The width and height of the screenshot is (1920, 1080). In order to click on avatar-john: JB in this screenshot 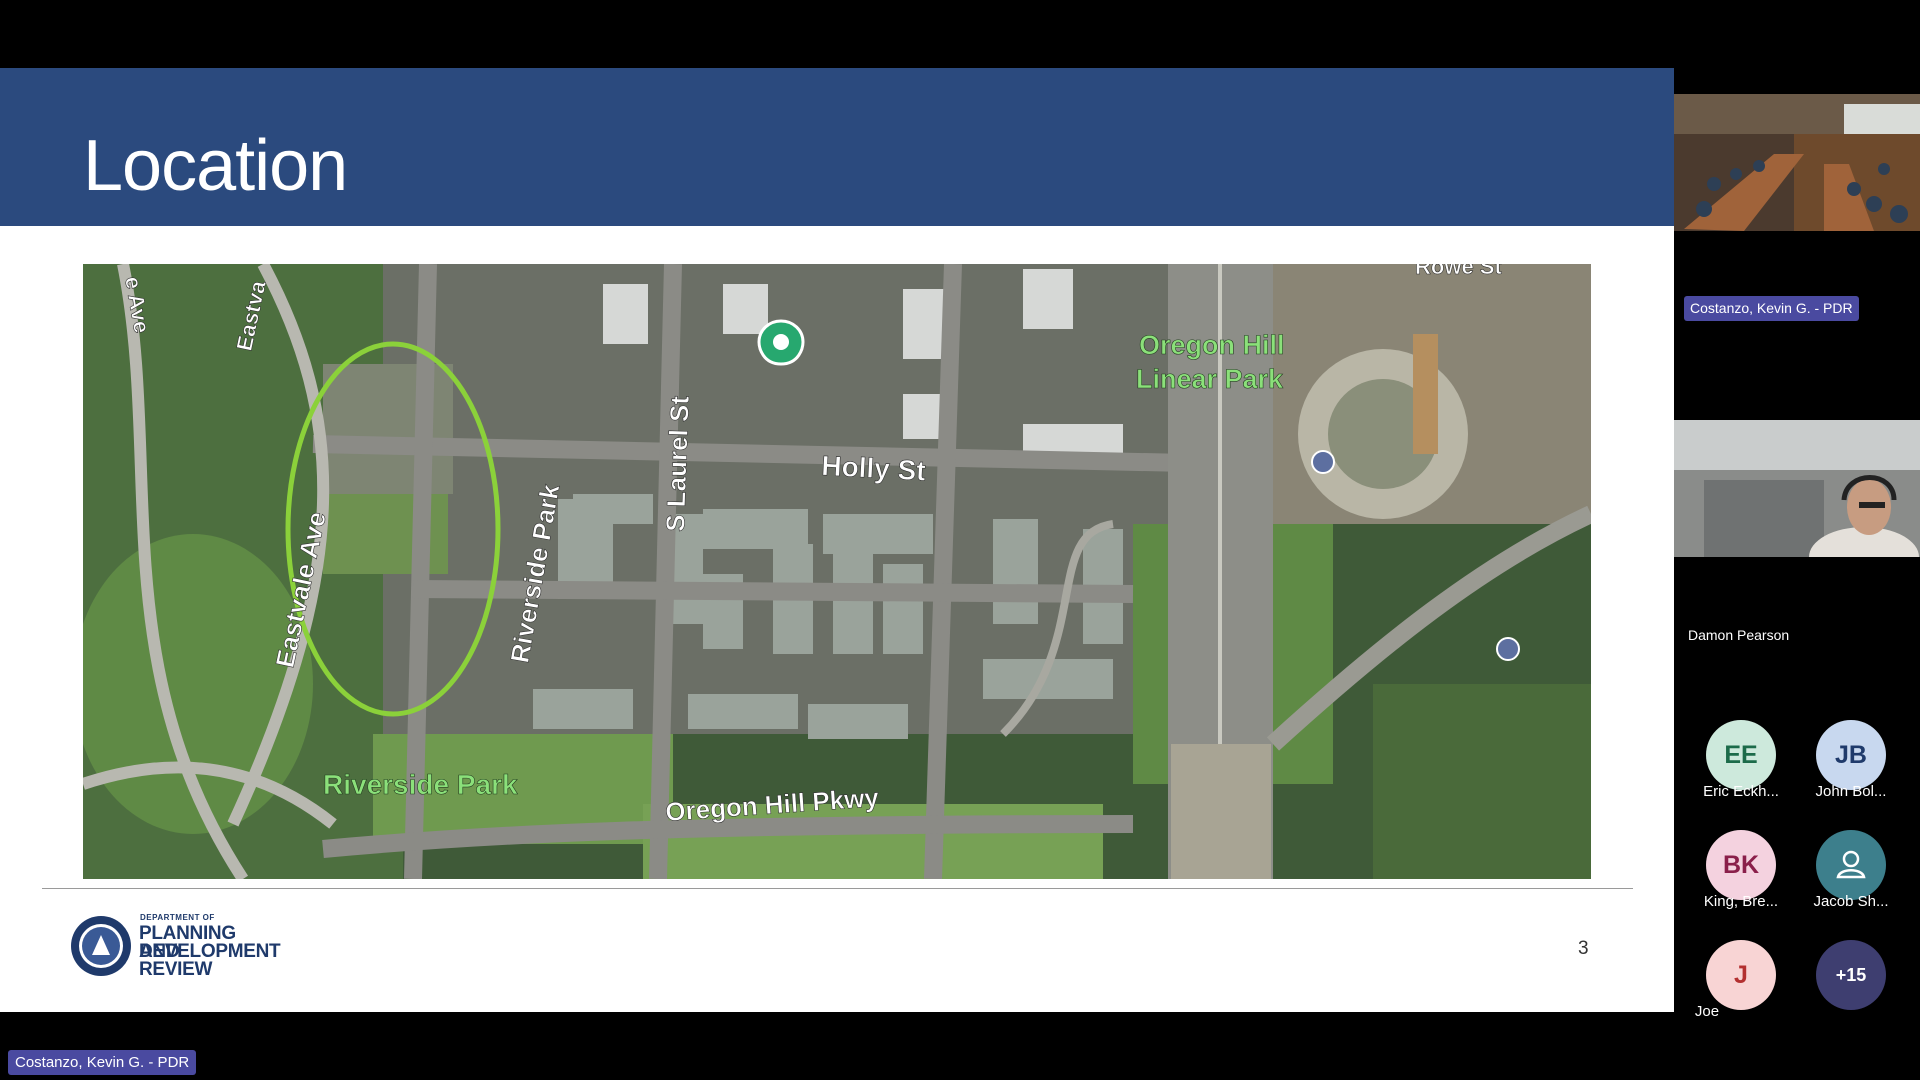, I will do `click(1851, 755)`.